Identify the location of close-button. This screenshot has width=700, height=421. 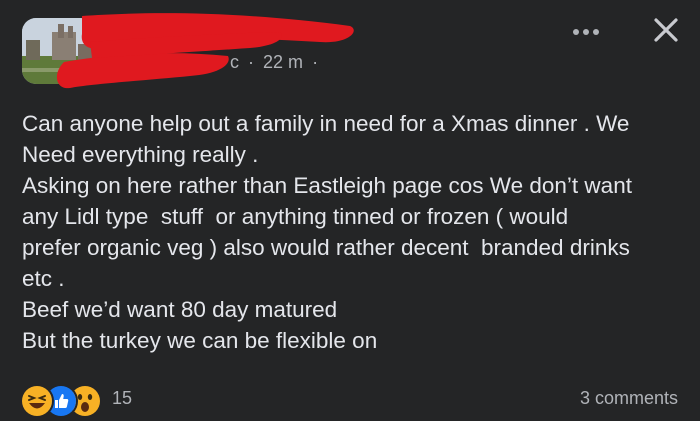
(666, 30).